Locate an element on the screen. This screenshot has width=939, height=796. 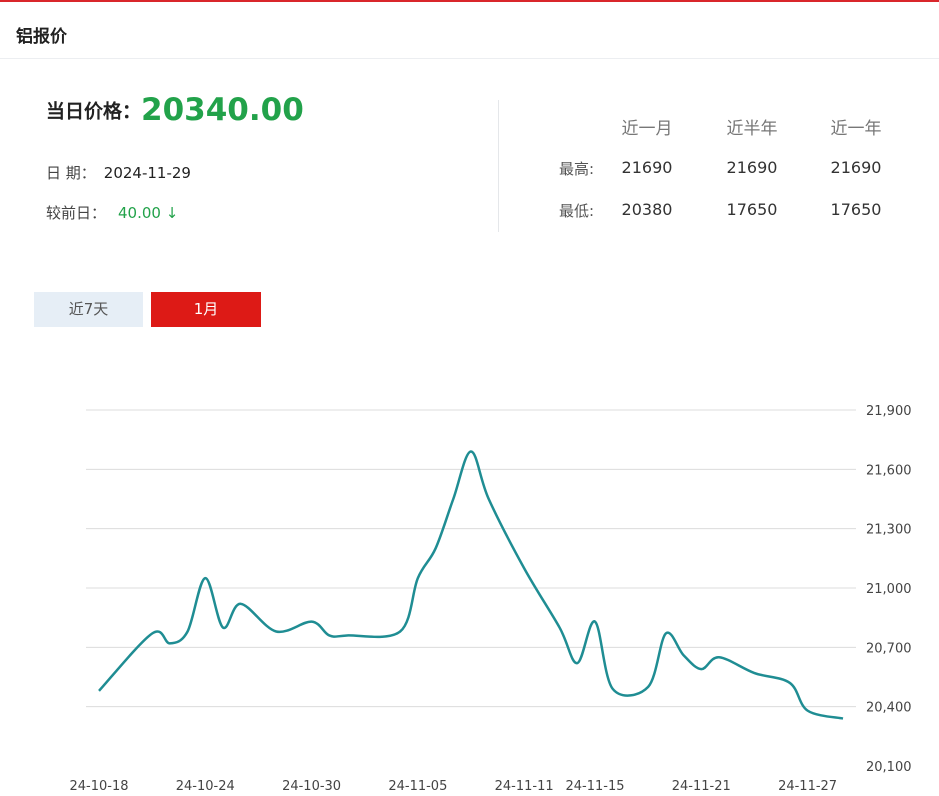
vertical-divider is located at coordinates (498, 166).